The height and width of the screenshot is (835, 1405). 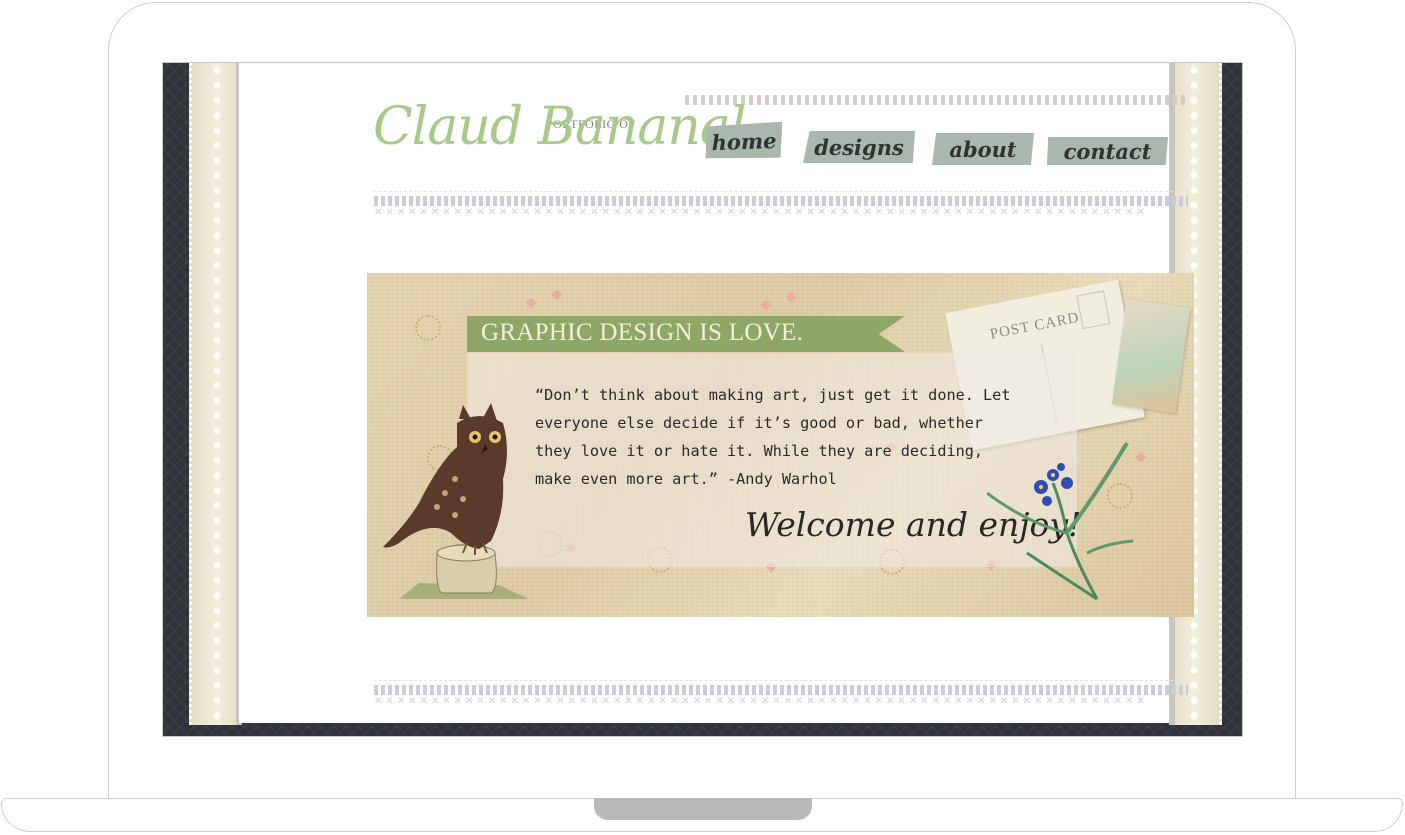 What do you see at coordinates (1060, 521) in the screenshot?
I see `flower-illustration` at bounding box center [1060, 521].